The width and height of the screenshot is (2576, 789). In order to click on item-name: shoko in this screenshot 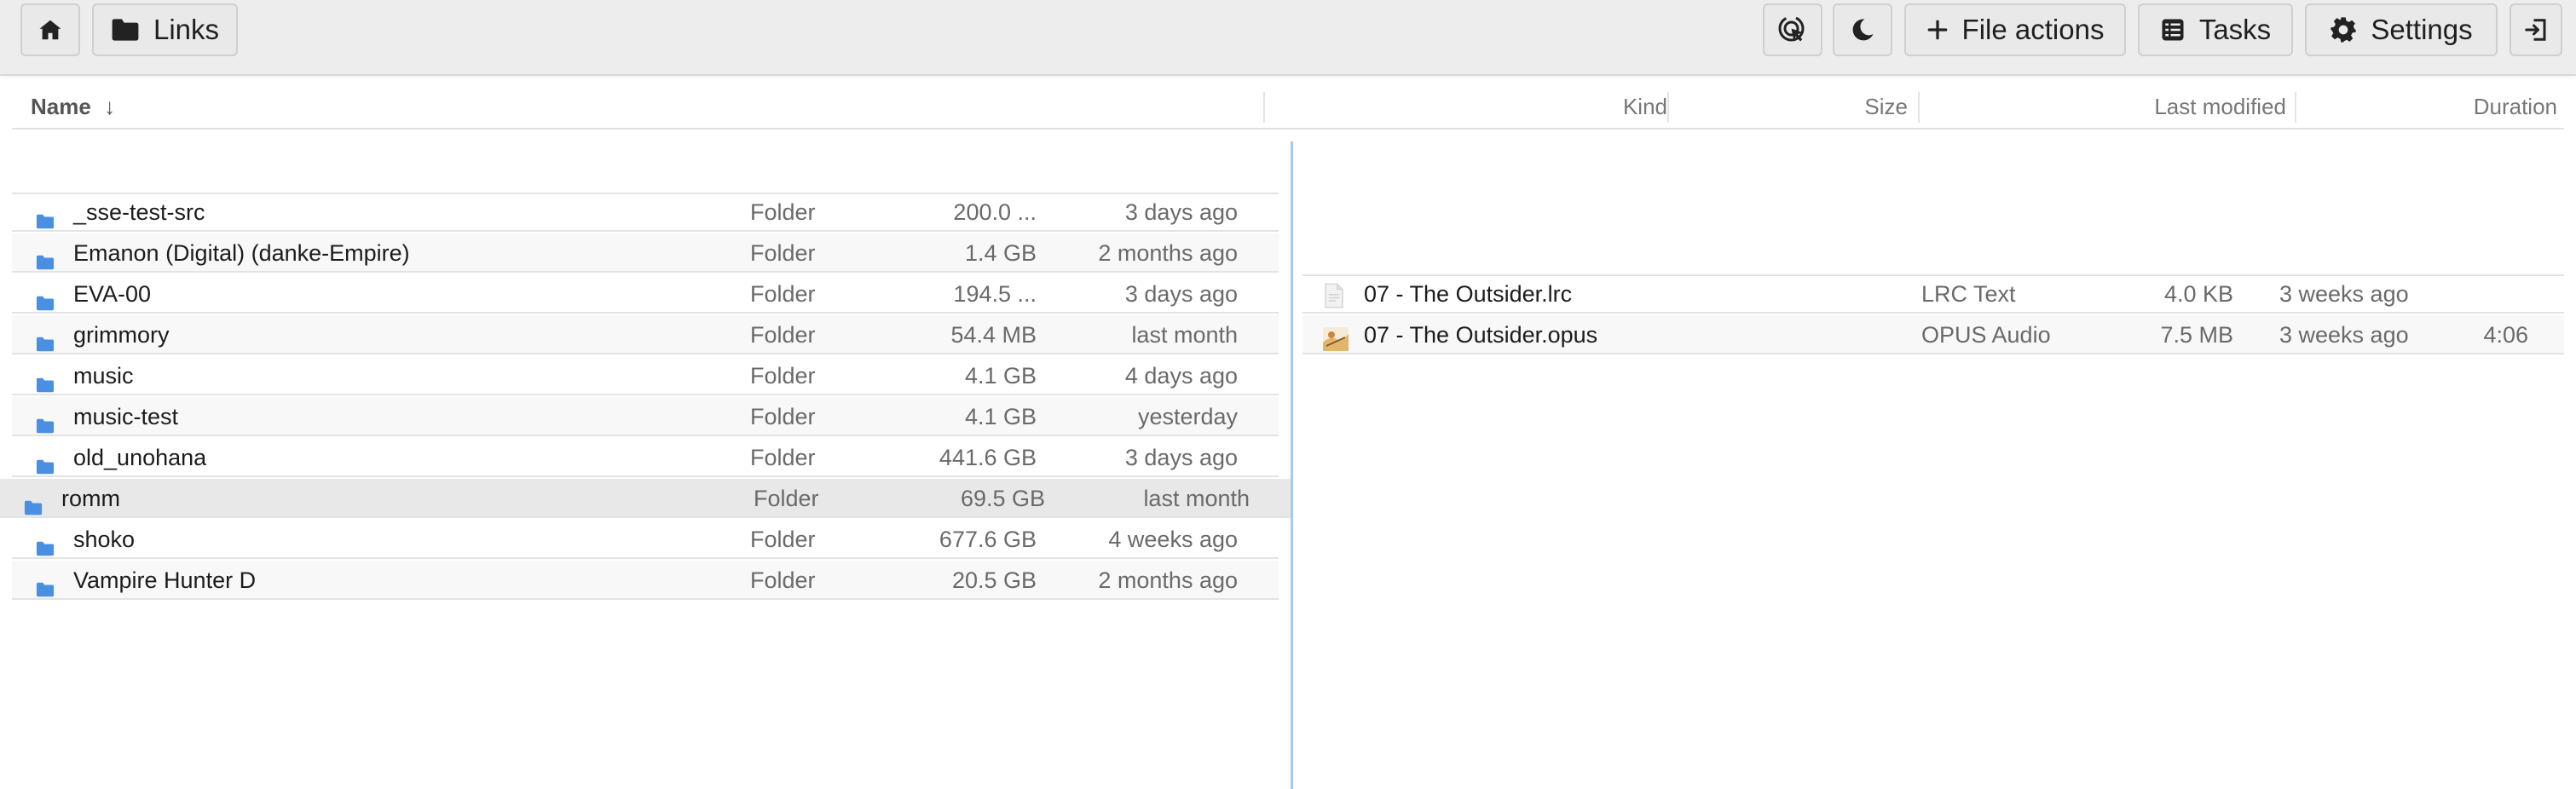, I will do `click(104, 539)`.